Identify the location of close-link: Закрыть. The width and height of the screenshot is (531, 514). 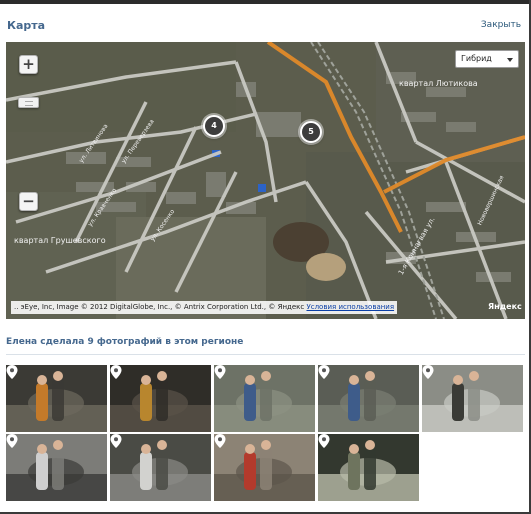
(501, 25).